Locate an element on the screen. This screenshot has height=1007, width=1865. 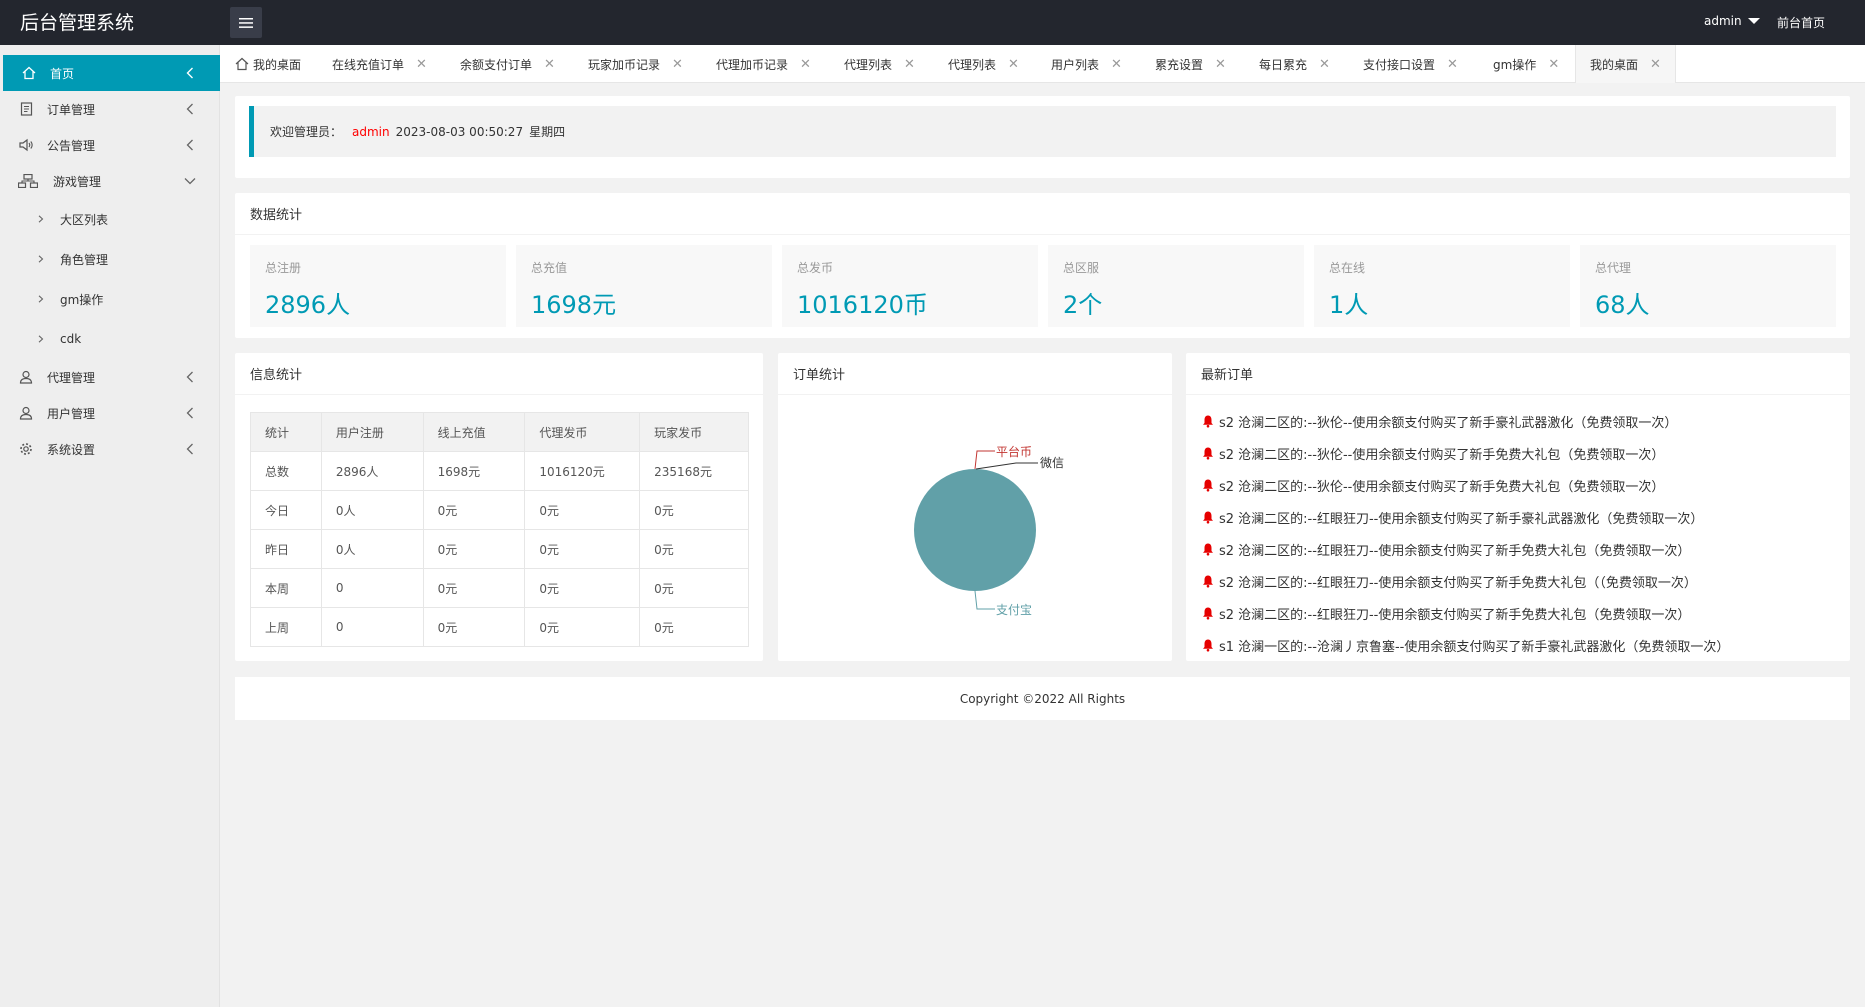
document-icon is located at coordinates (26, 109).